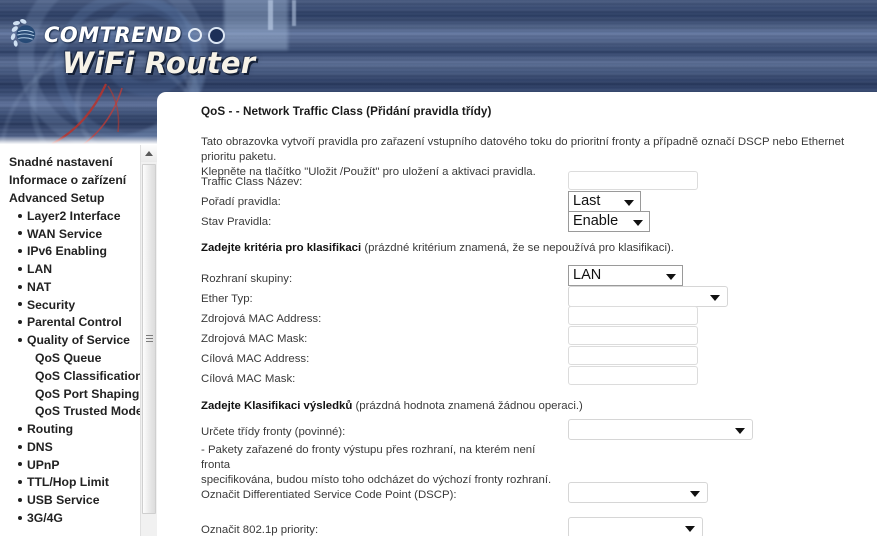  I want to click on scrollbar-thumb, so click(149, 339).